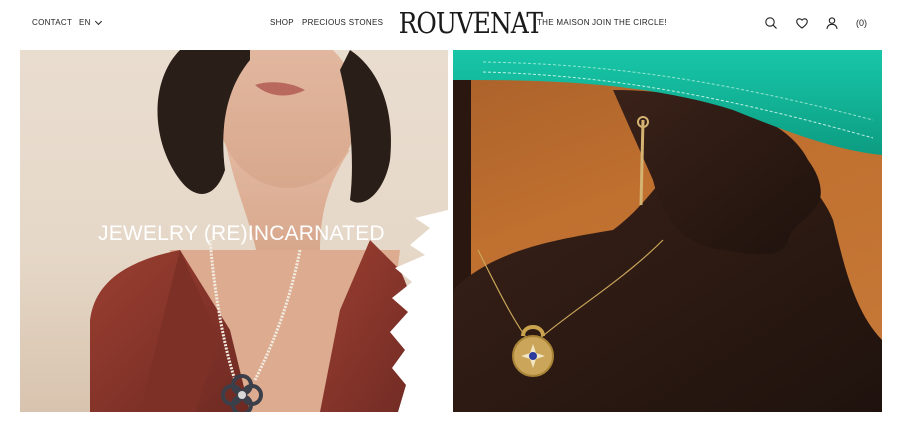 Image resolution: width=900 pixels, height=434 pixels. I want to click on nav-join-the-circle-link: JOIN THE CIRCLE!, so click(629, 22).